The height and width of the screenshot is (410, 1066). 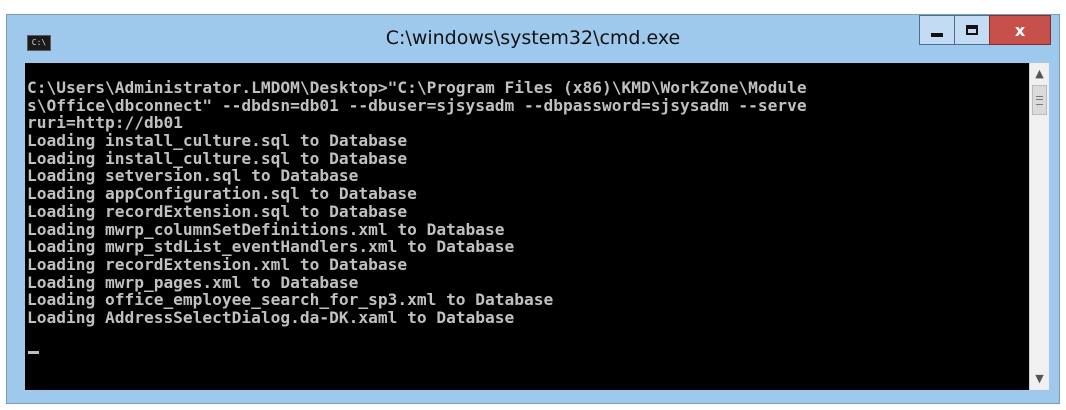 I want to click on chevron-up-icon: ▲, so click(x=1039, y=73).